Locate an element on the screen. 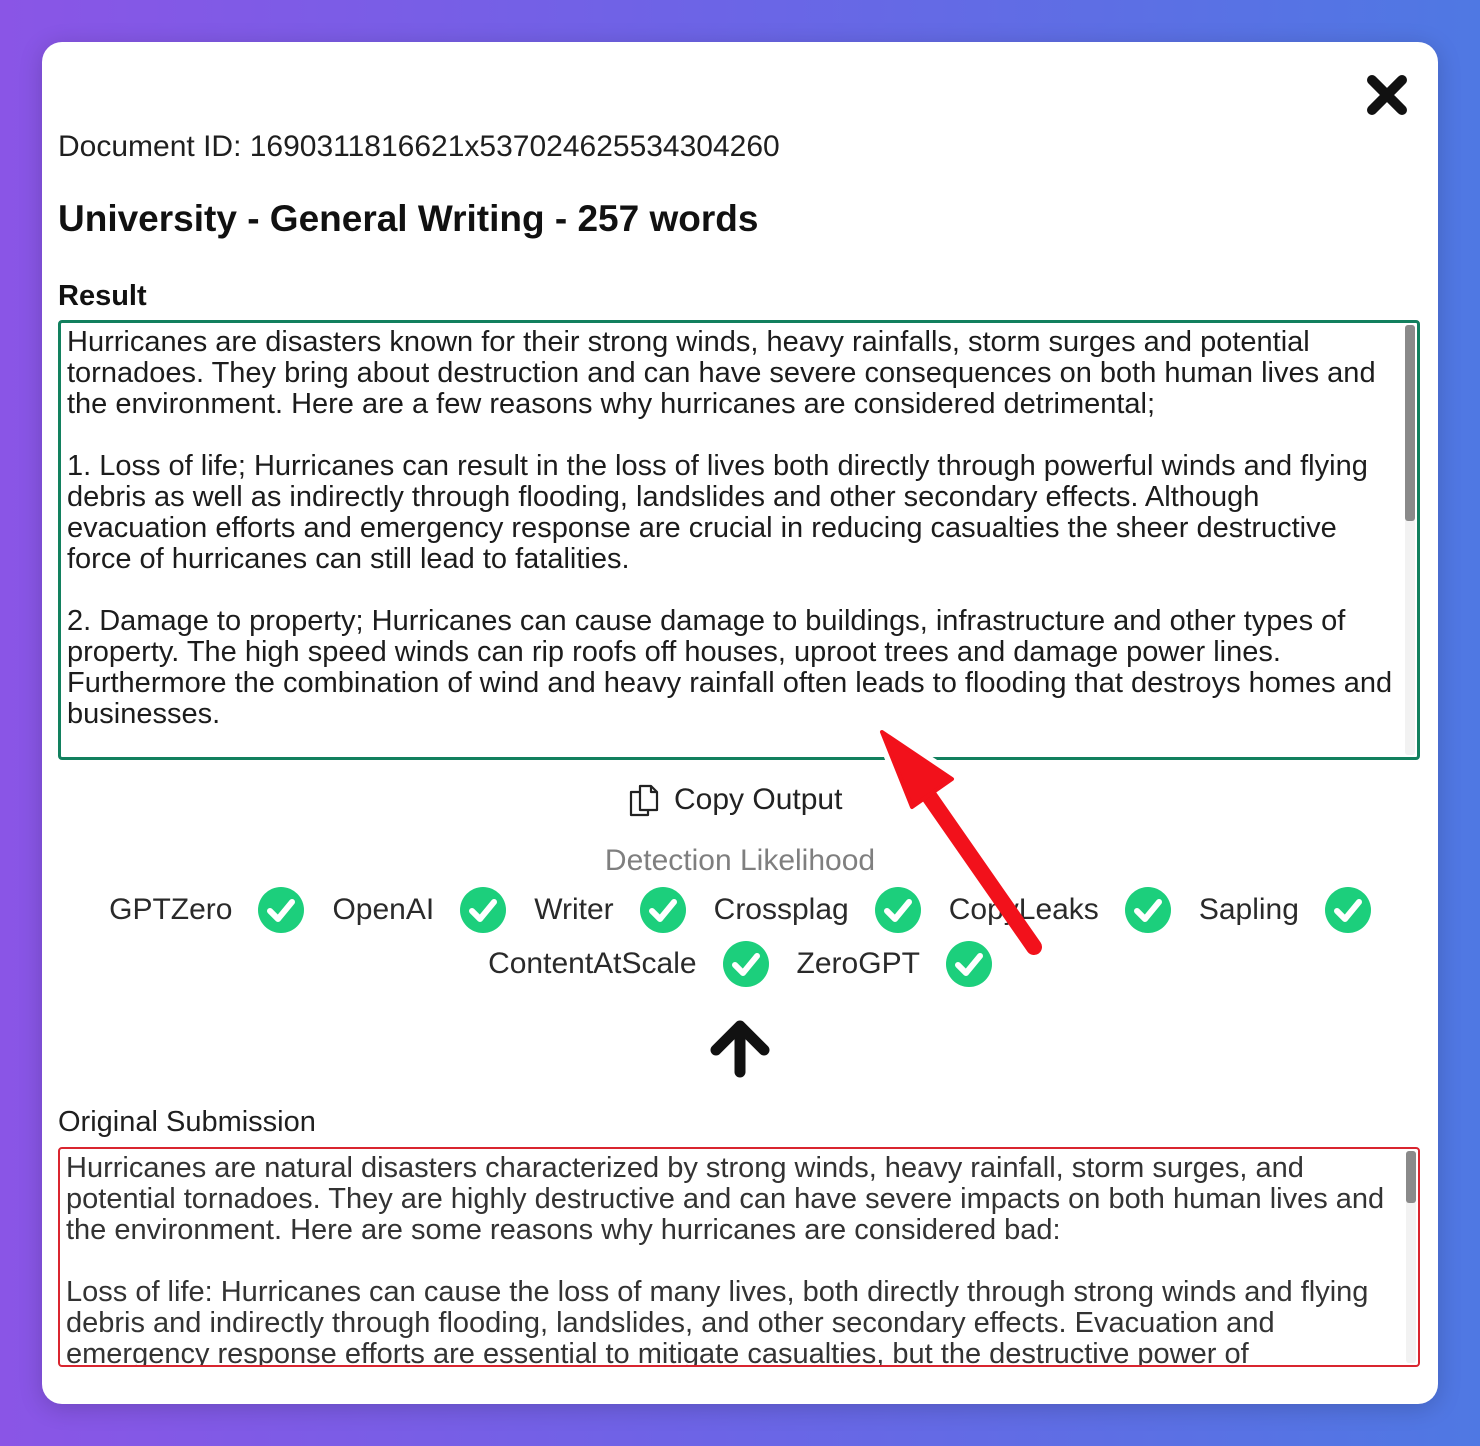 This screenshot has width=1480, height=1446. document-title: University - General Writing - 257 words is located at coordinates (408, 218).